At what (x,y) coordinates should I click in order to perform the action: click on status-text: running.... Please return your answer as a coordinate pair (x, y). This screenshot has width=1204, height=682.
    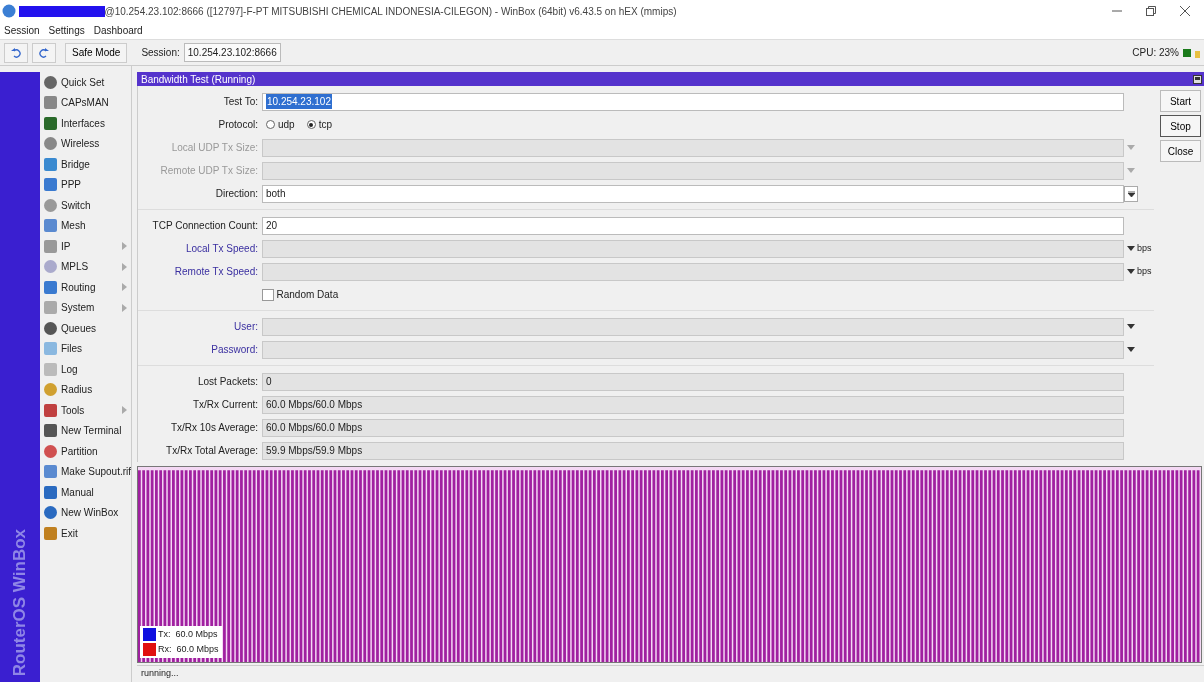
    Looking at the image, I should click on (160, 674).